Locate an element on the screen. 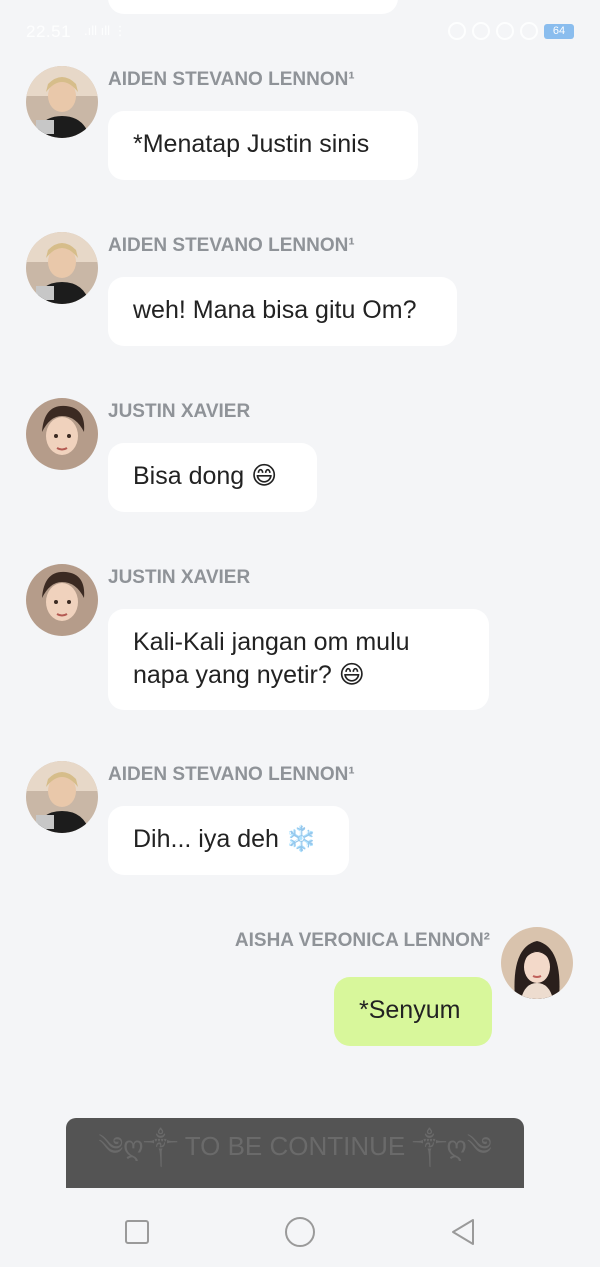  recents-button is located at coordinates (137, 1232).